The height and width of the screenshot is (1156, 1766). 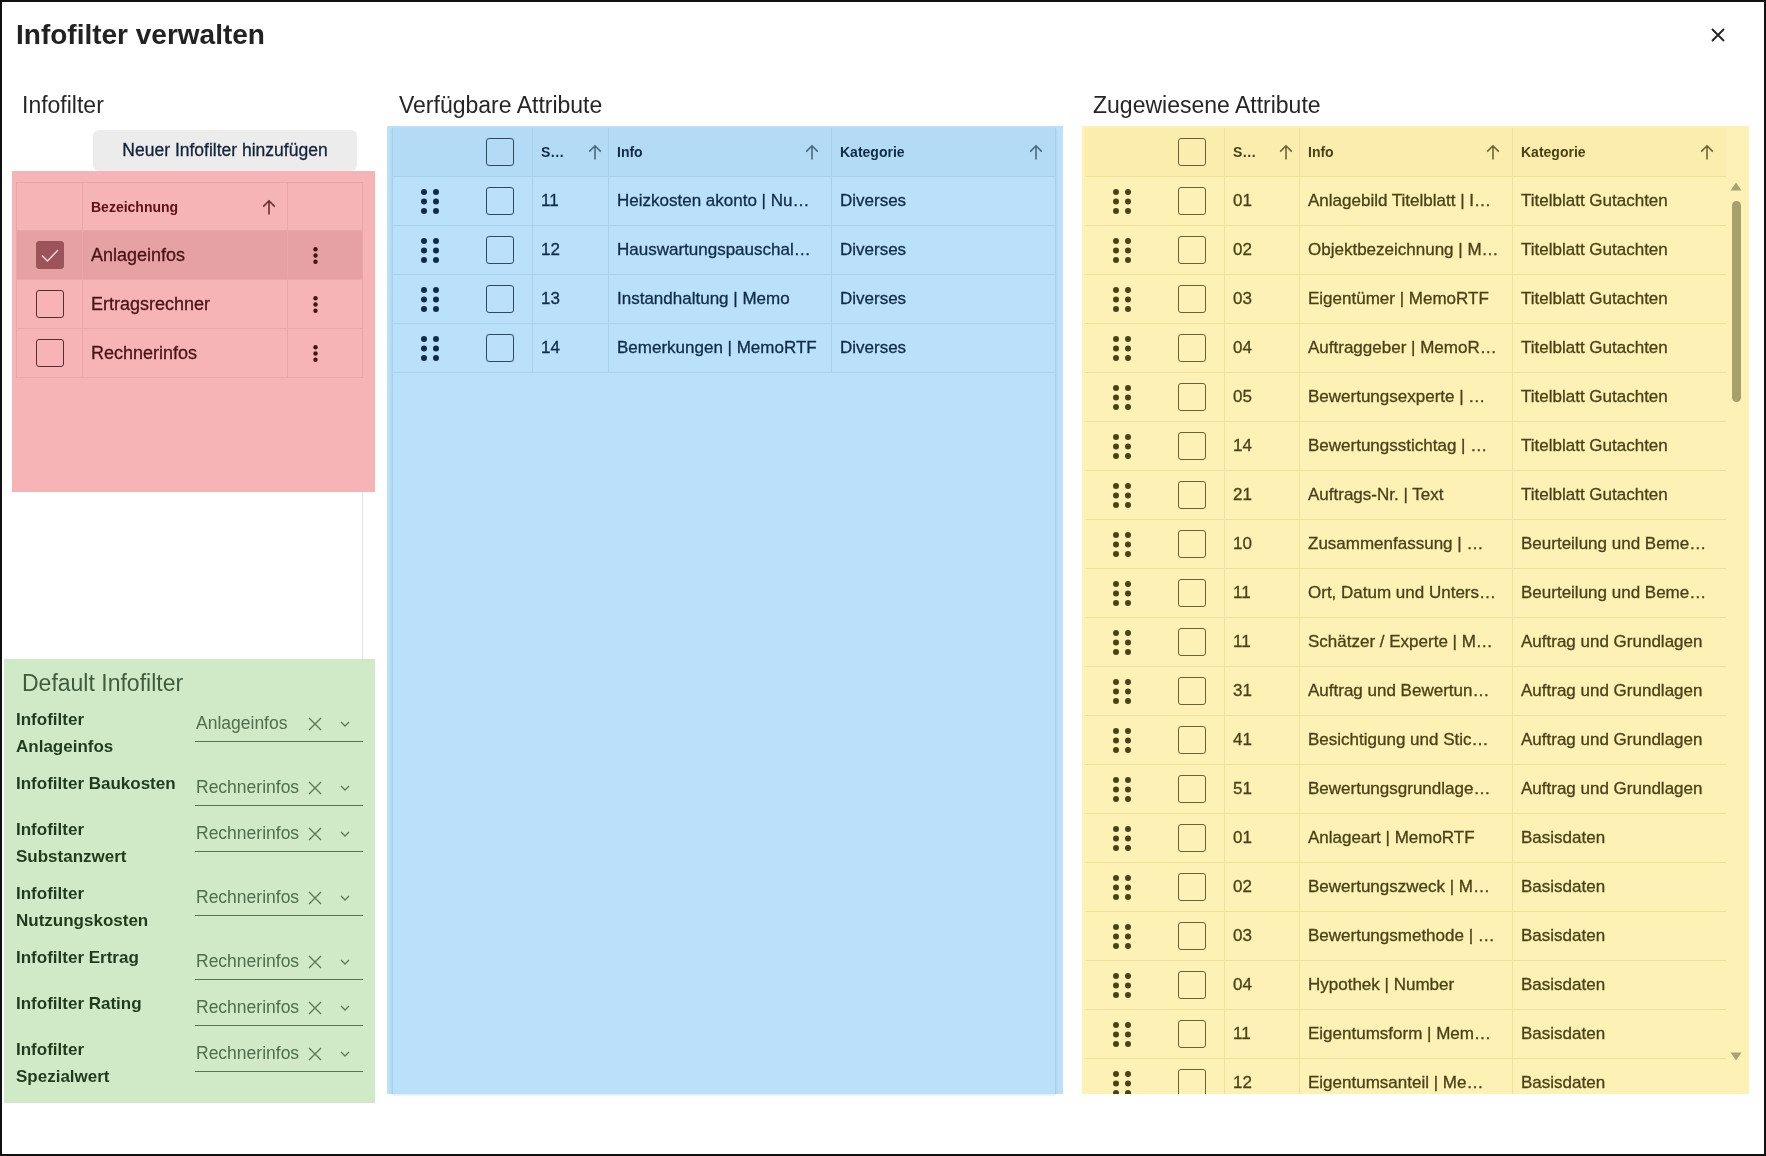 What do you see at coordinates (189, 255) in the screenshot?
I see `list-row: Anlageinfos` at bounding box center [189, 255].